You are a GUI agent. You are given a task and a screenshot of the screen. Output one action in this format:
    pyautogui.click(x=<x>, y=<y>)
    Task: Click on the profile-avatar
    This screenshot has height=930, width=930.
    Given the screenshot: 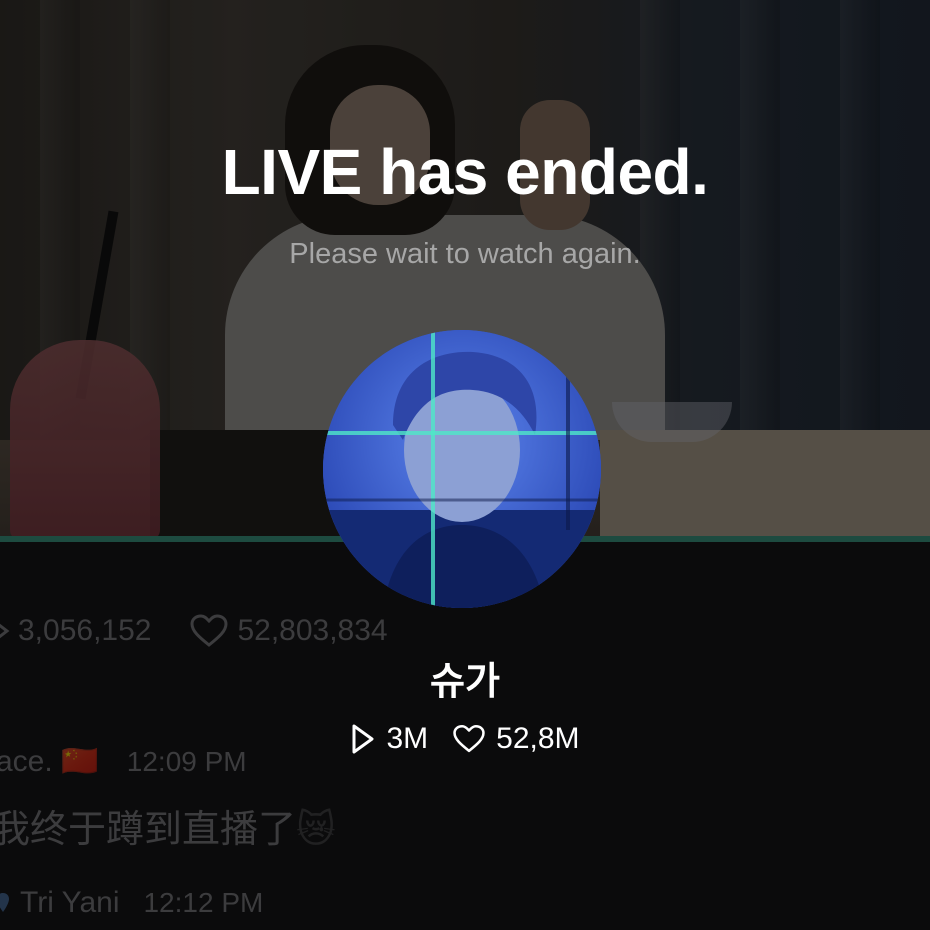 What is the action you would take?
    pyautogui.click(x=462, y=469)
    